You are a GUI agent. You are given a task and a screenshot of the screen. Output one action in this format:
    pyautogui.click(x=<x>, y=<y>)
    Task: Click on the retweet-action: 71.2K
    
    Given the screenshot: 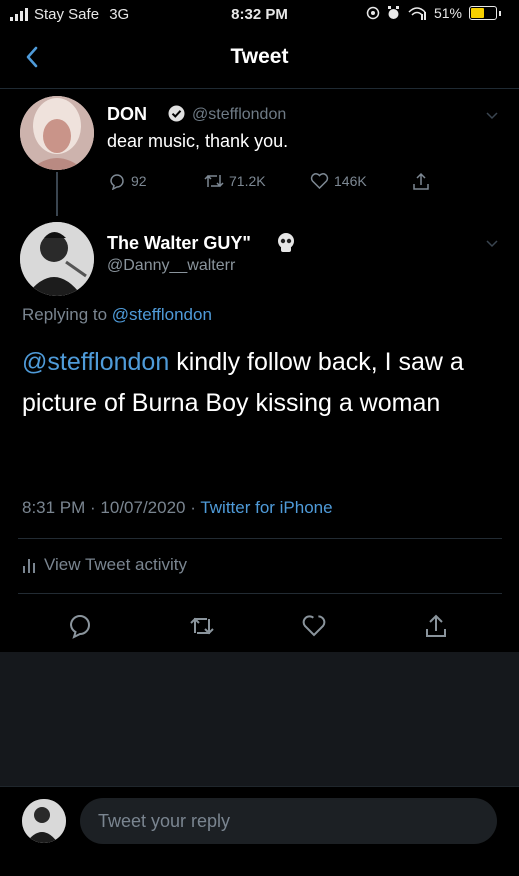 What is the action you would take?
    pyautogui.click(x=235, y=181)
    